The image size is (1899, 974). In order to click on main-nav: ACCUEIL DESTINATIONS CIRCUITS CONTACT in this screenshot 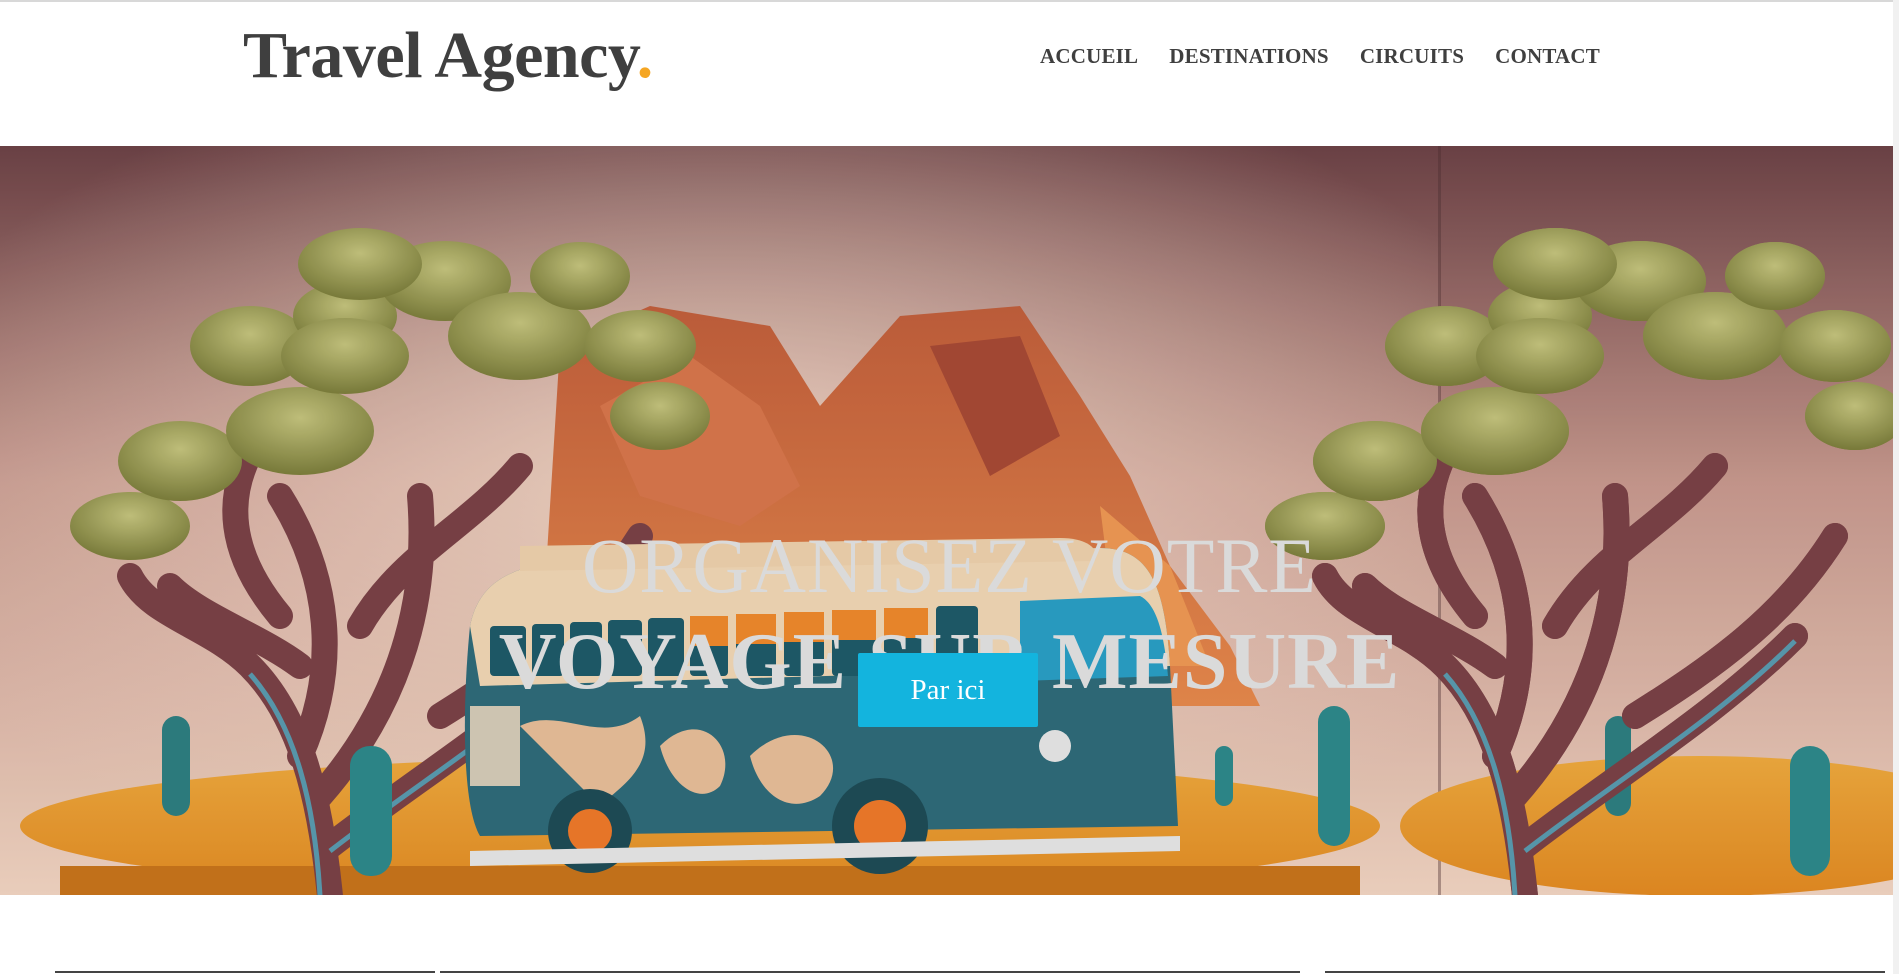, I will do `click(1320, 56)`.